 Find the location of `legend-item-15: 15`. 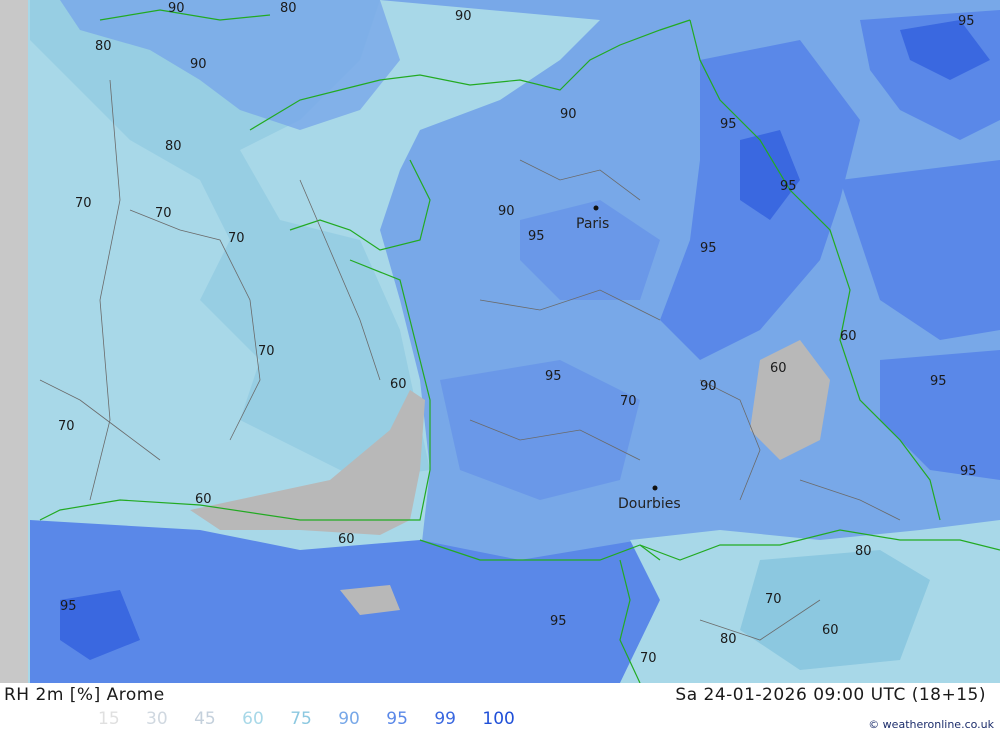

legend-item-15: 15 is located at coordinates (109, 719).